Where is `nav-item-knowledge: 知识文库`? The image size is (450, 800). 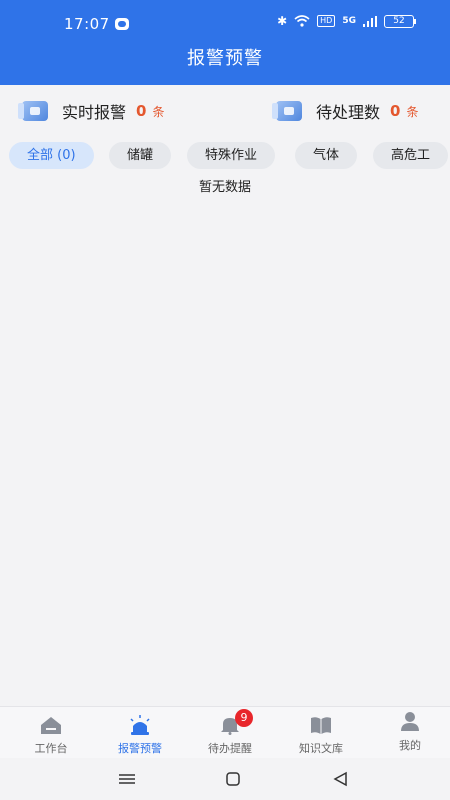 nav-item-knowledge: 知识文库 is located at coordinates (321, 733).